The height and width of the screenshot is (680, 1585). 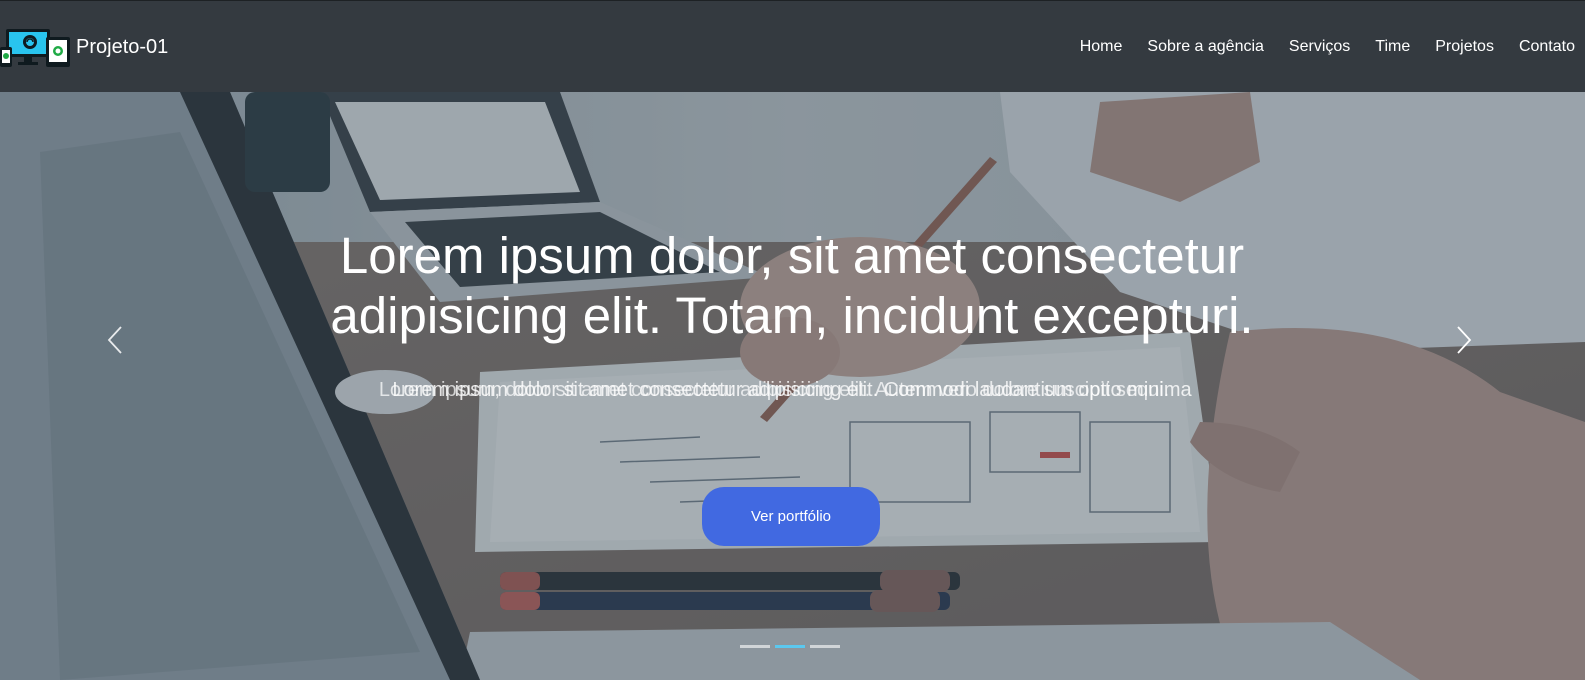 I want to click on nav-item-contato: Contato, so click(x=1547, y=47).